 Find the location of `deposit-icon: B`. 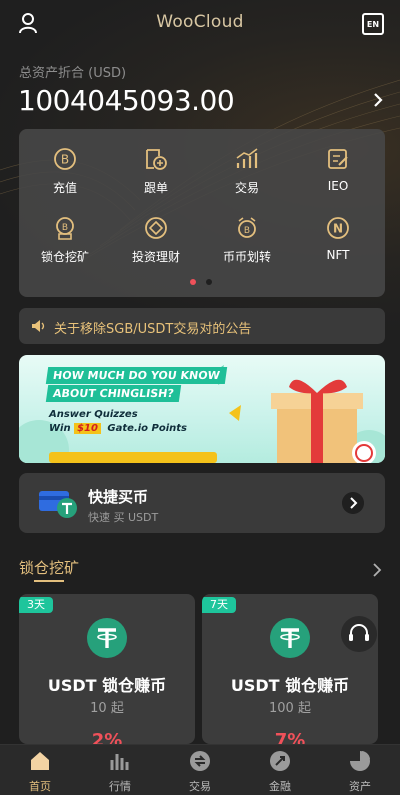

deposit-icon: B is located at coordinates (65, 159).